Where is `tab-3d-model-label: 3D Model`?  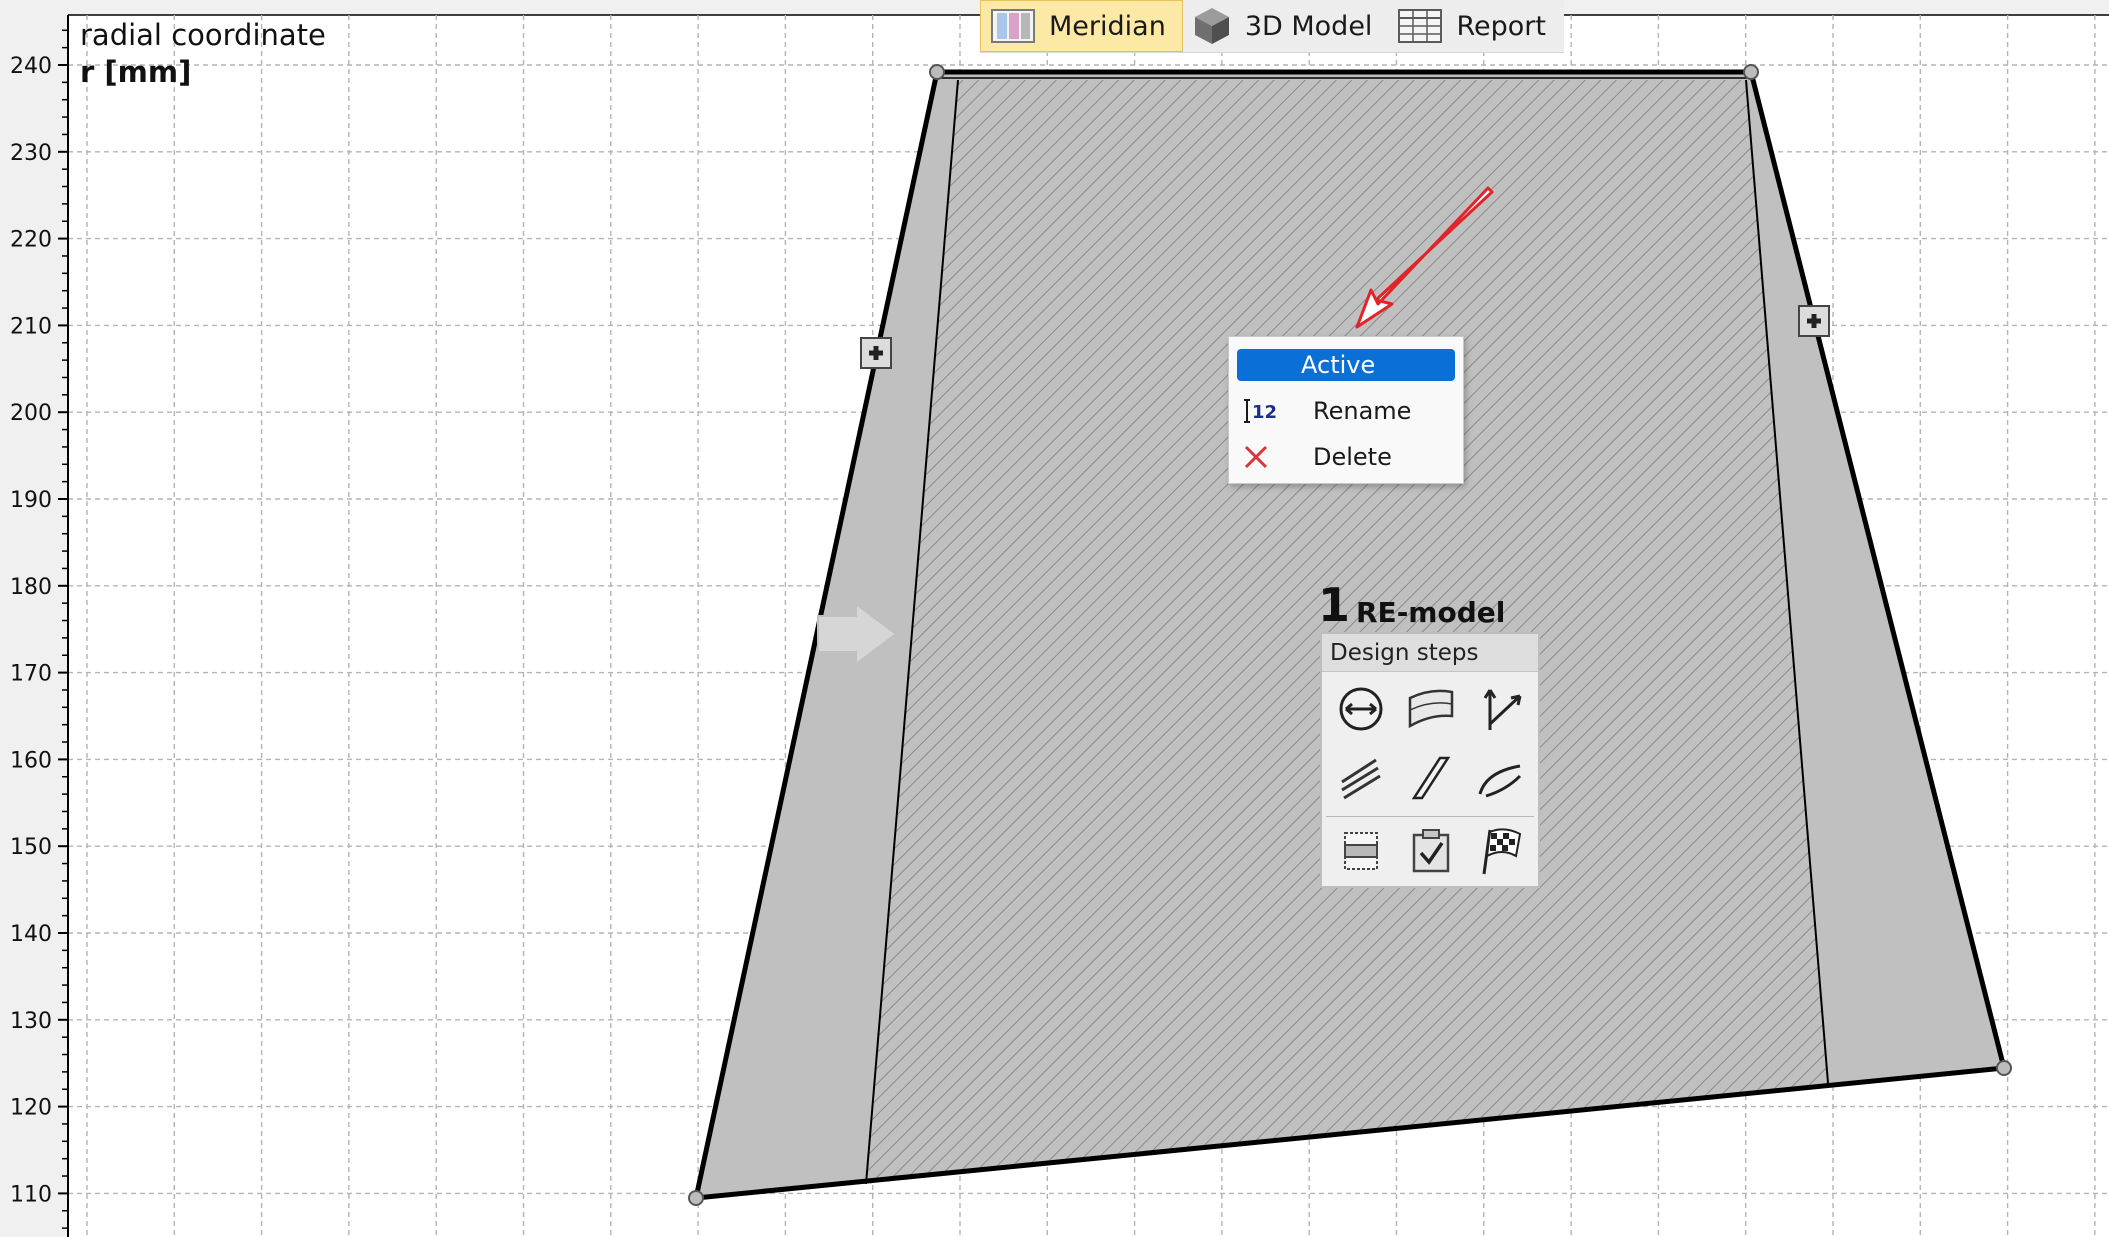 tab-3d-model-label: 3D Model is located at coordinates (1308, 26).